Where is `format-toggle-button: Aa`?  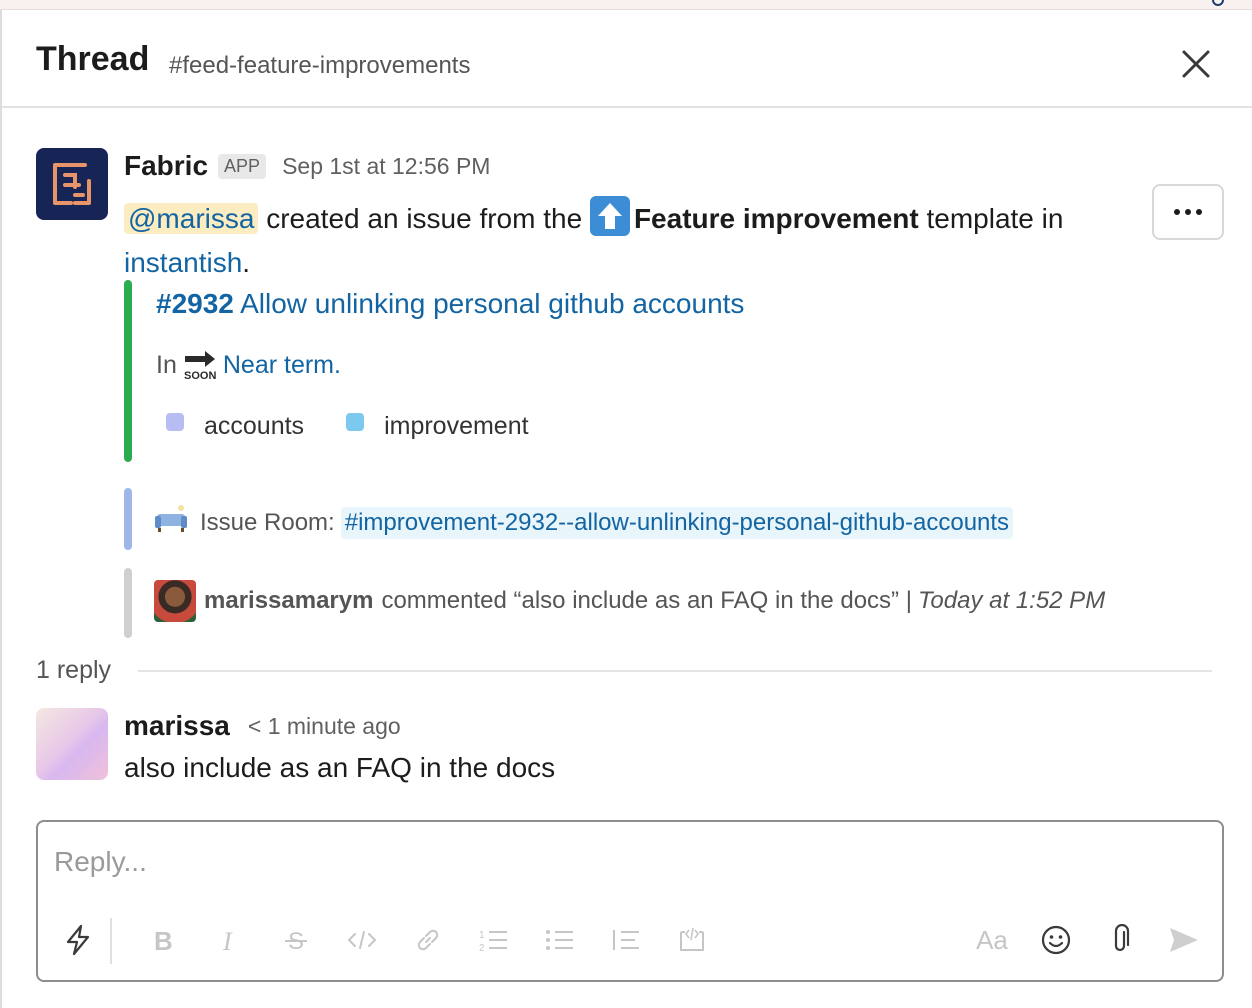
format-toggle-button: Aa is located at coordinates (992, 940).